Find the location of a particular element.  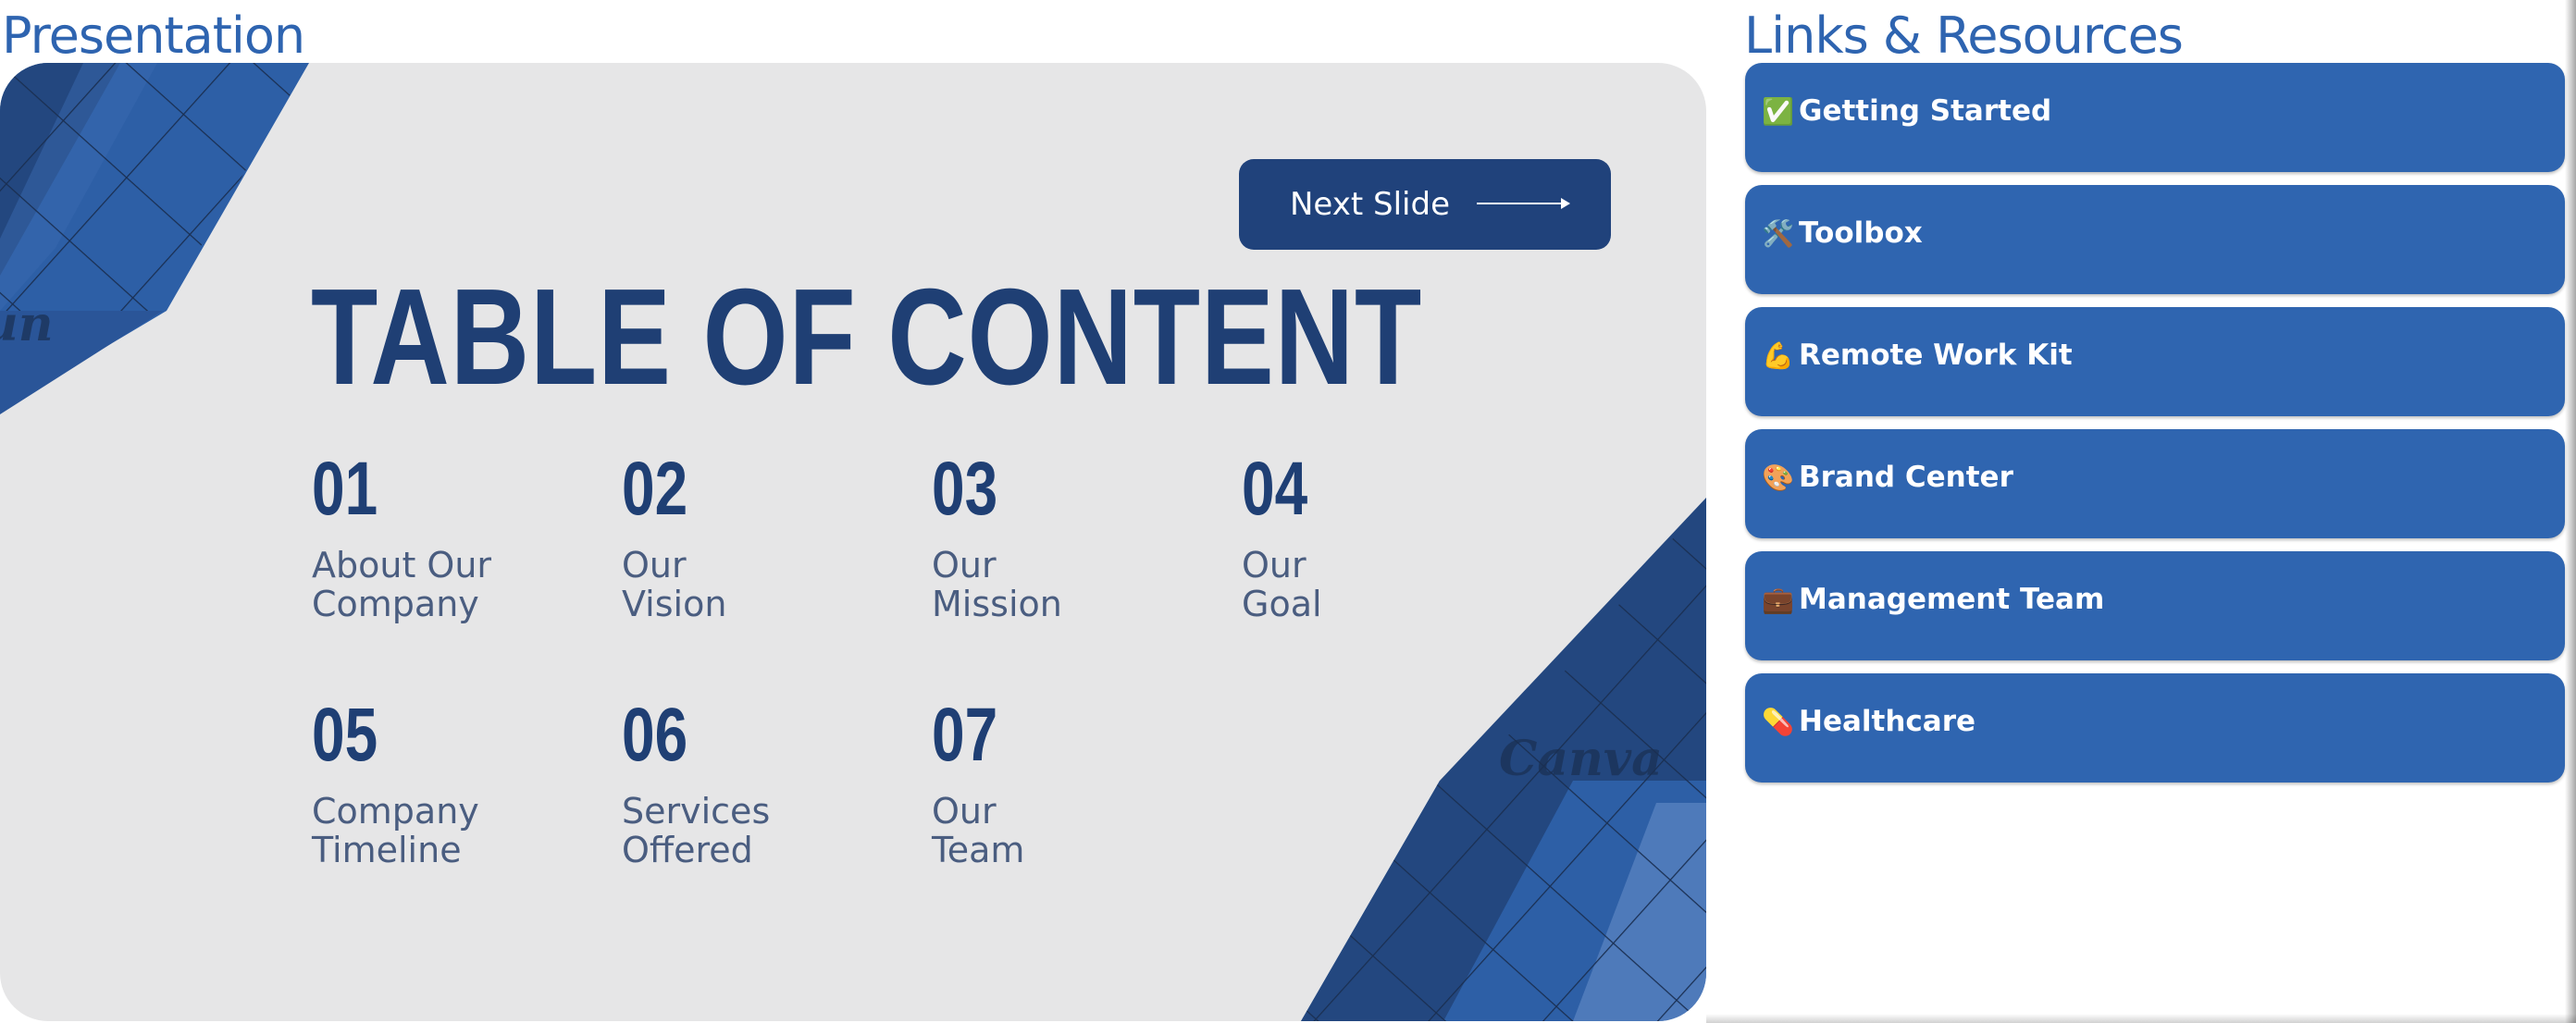

watermark-text-bottom: Canva is located at coordinates (1581, 759).